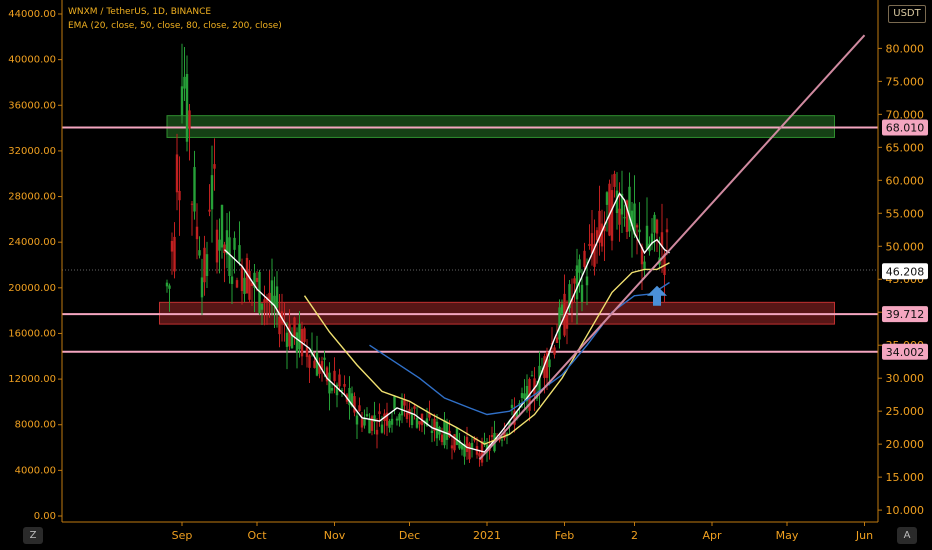 The height and width of the screenshot is (550, 932). What do you see at coordinates (905, 271) in the screenshot?
I see `price-label-text: 46.208` at bounding box center [905, 271].